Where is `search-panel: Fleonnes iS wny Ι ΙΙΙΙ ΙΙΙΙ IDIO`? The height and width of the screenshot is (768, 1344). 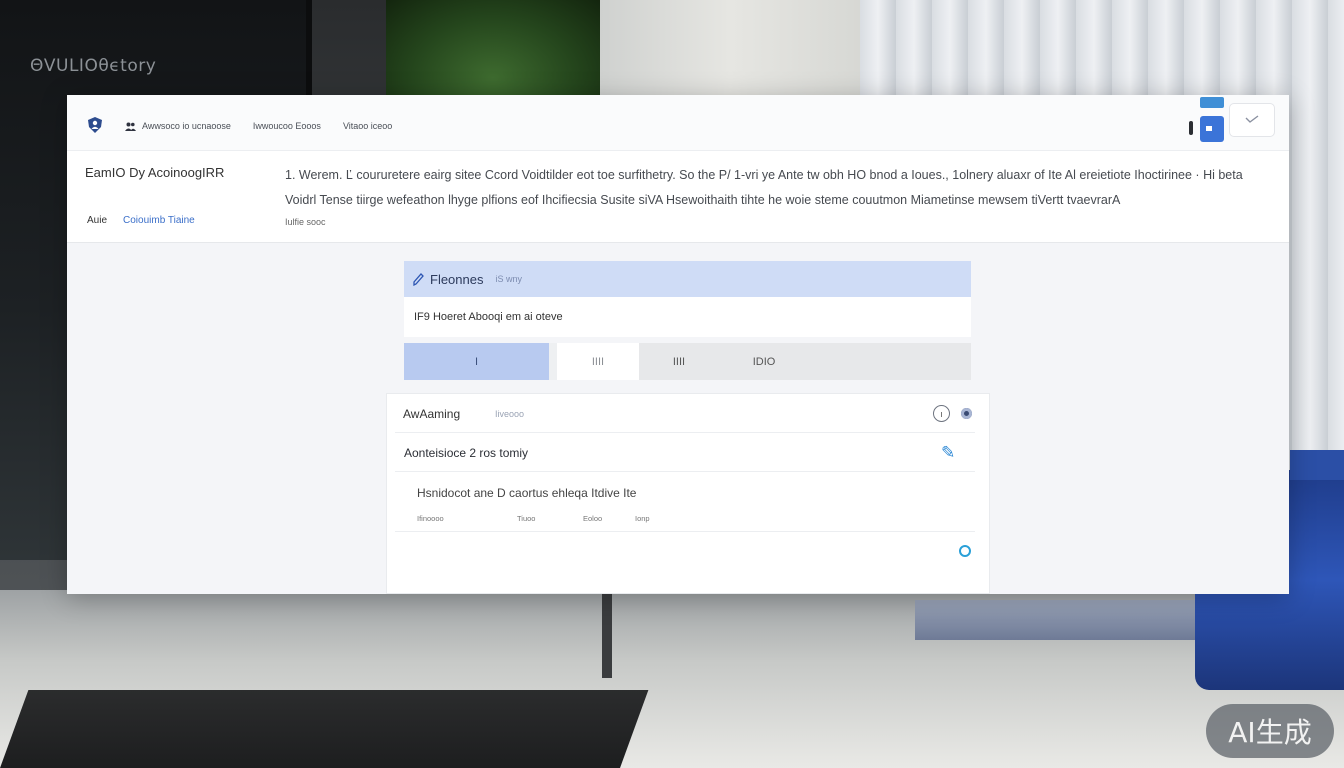 search-panel: Fleonnes iS wny Ι ΙΙΙΙ ΙΙΙΙ IDIO is located at coordinates (687, 320).